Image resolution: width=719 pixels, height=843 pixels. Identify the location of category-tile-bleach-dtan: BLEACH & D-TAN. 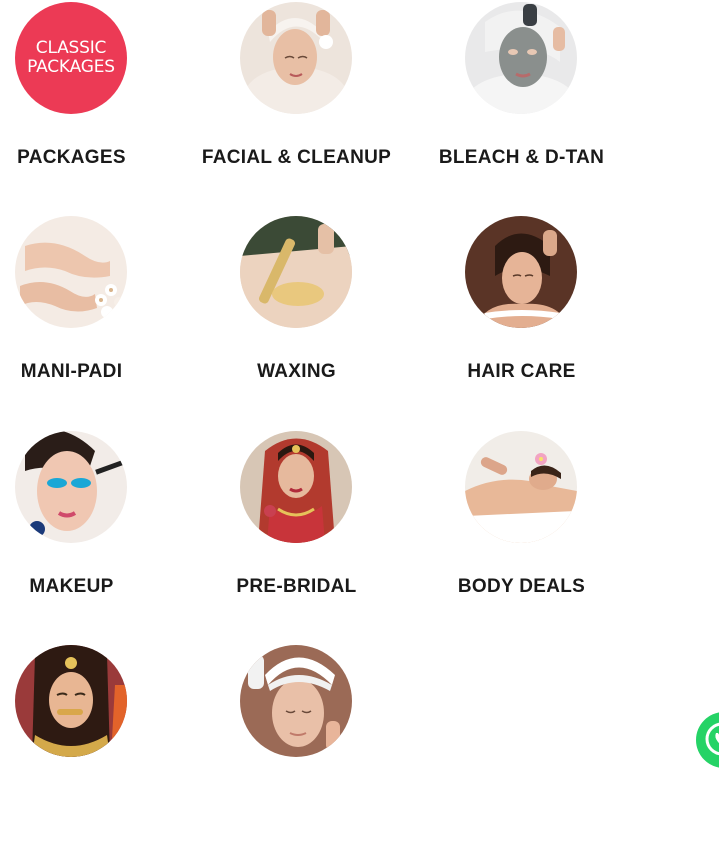
(521, 100).